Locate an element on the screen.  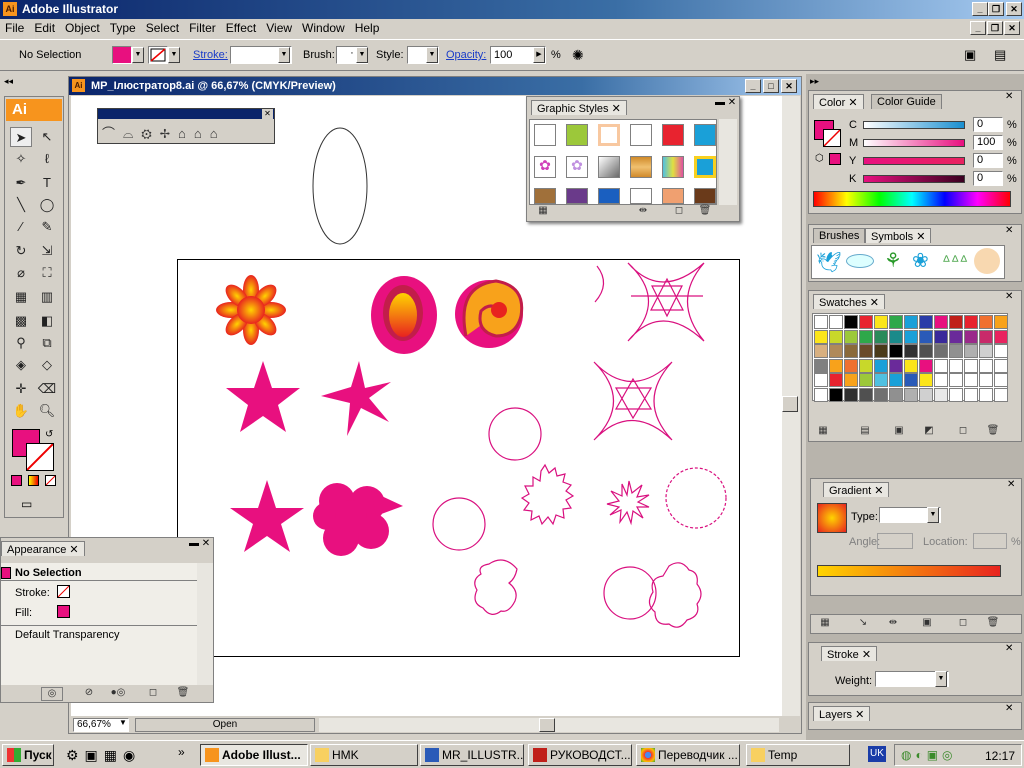
menu-type: Type is located at coordinates (123, 27).